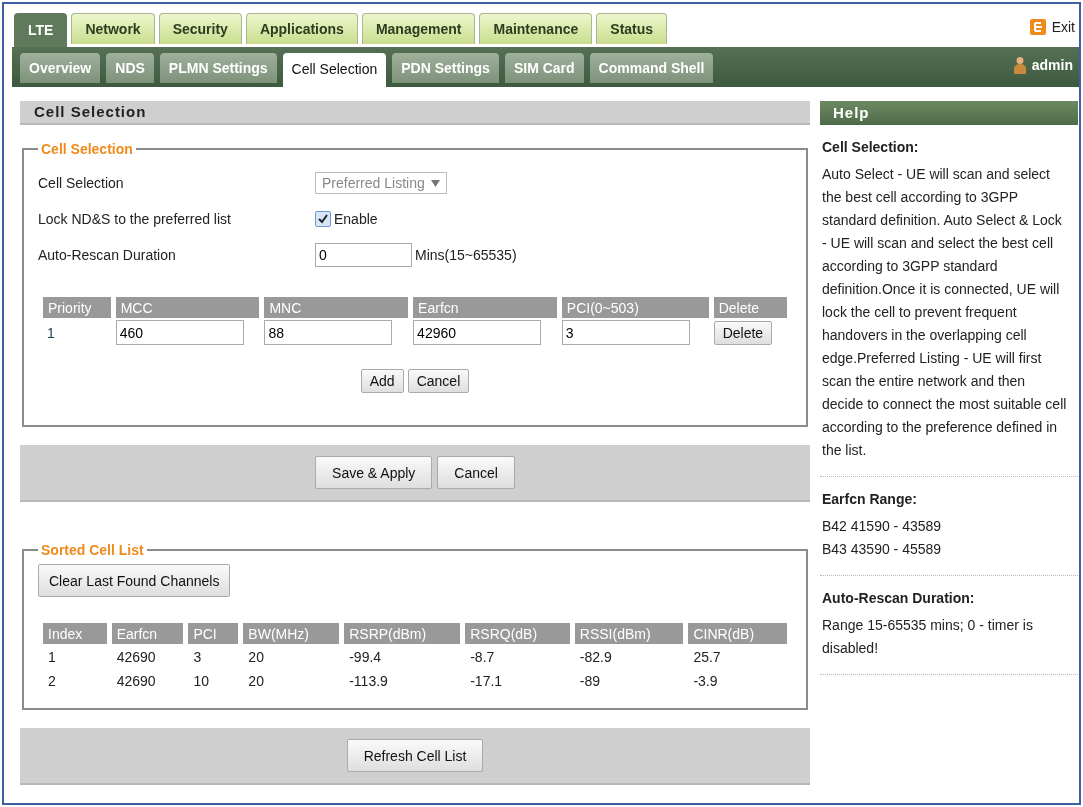  Describe the element at coordinates (87, 149) in the screenshot. I see `panel-legend: Cell Selection` at that location.